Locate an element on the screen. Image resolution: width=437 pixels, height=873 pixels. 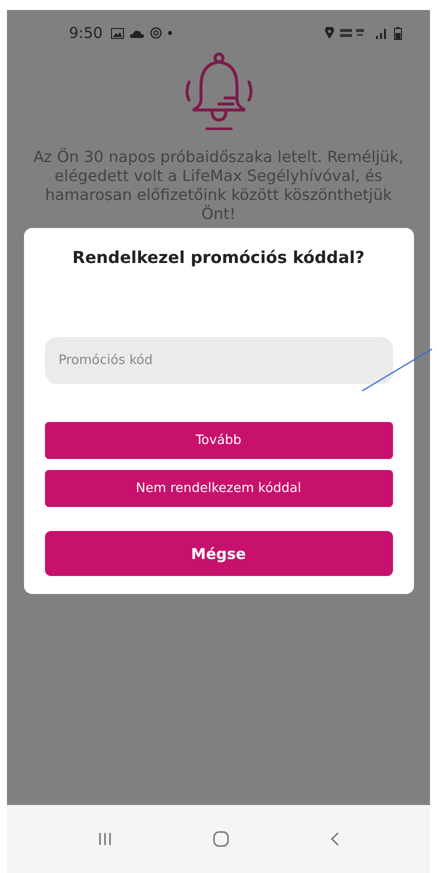
back-icon is located at coordinates (335, 839).